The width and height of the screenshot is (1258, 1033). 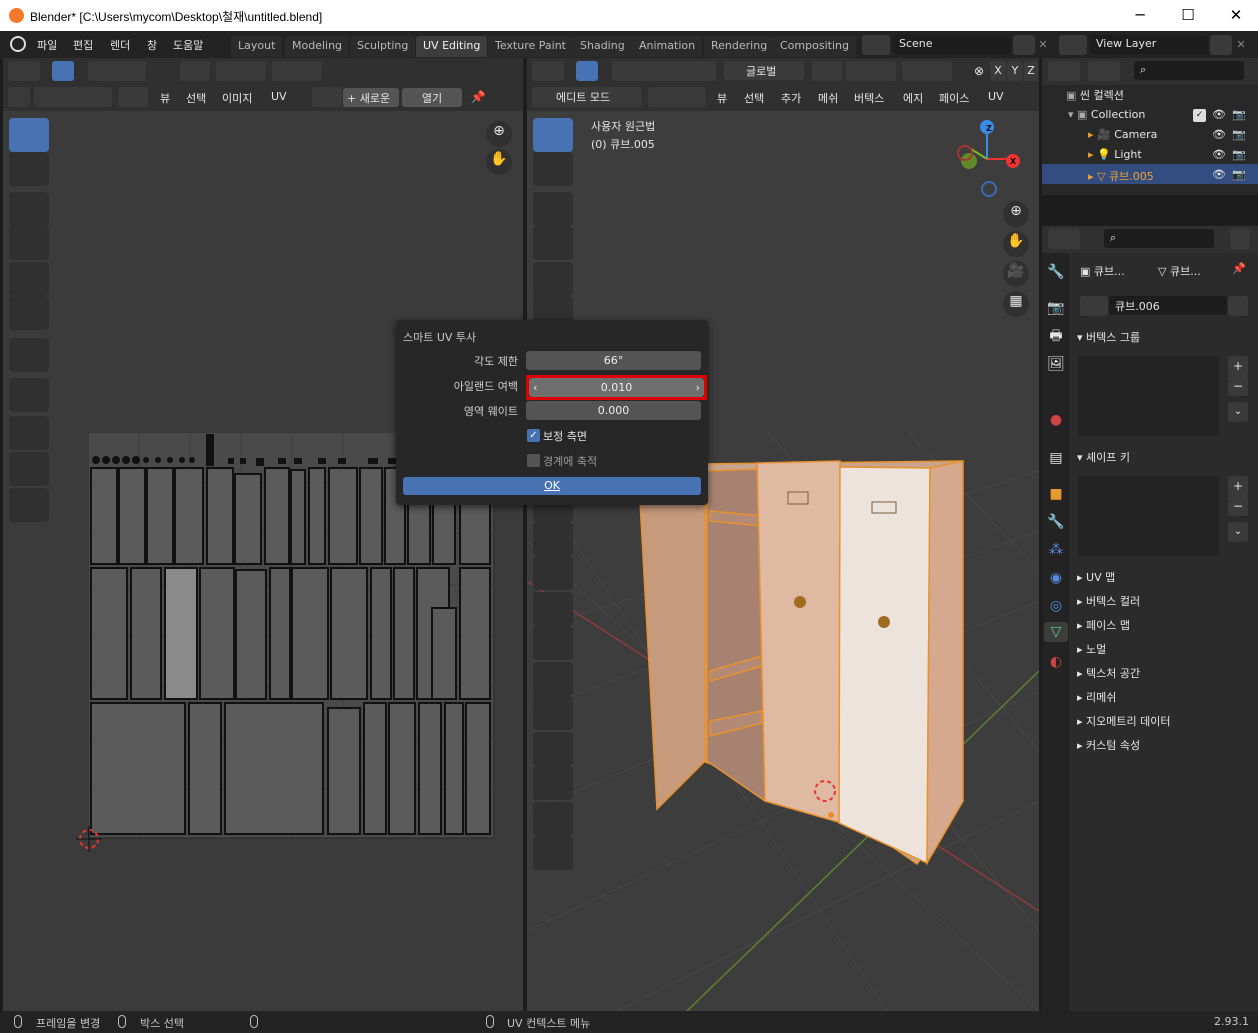 What do you see at coordinates (1073, 45) in the screenshot?
I see `view-layer-browse-icon` at bounding box center [1073, 45].